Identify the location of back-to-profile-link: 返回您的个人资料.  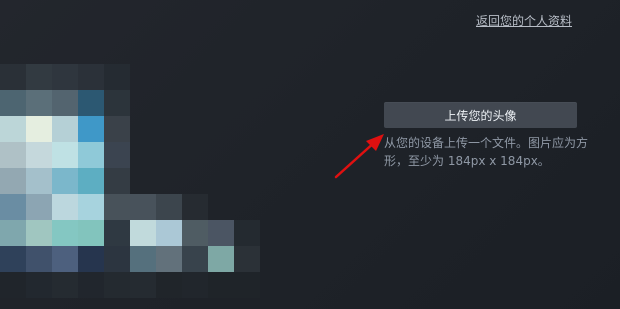
(524, 20).